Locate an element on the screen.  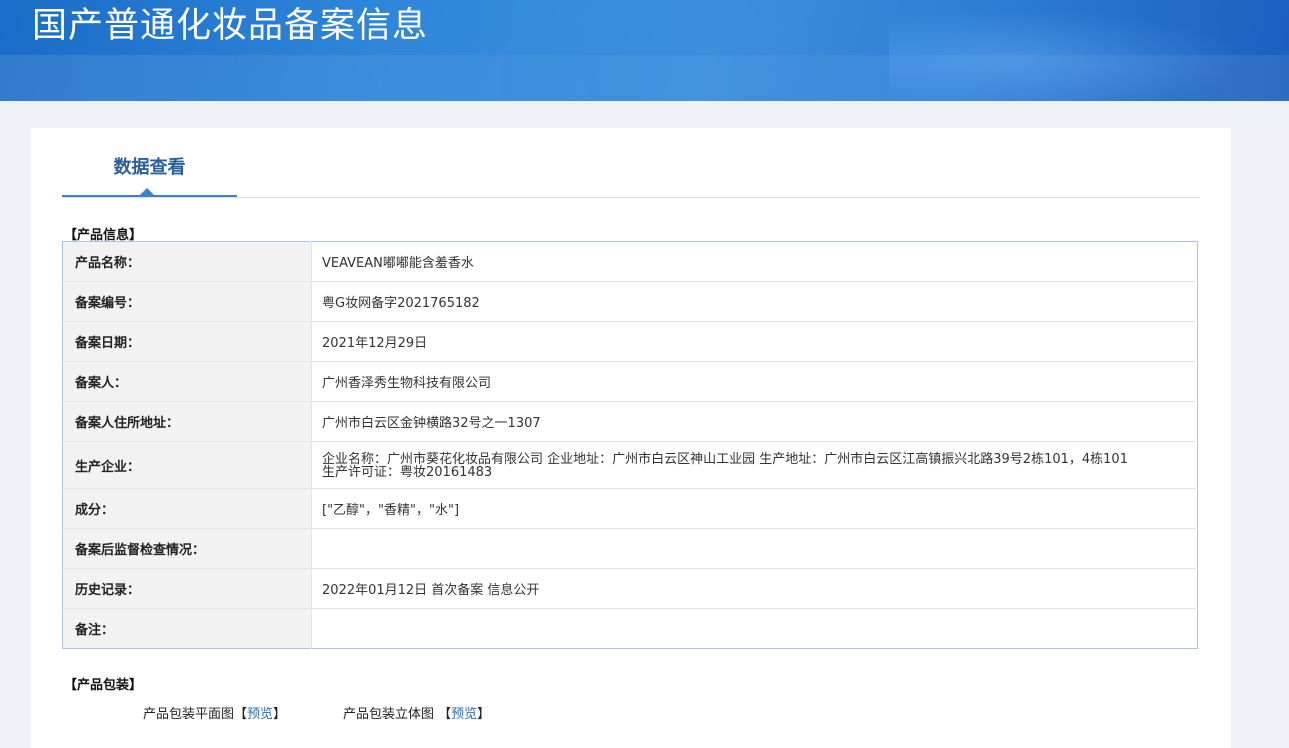
table-row: 成分： ["乙醇"，"香精"，"水"] is located at coordinates (630, 508).